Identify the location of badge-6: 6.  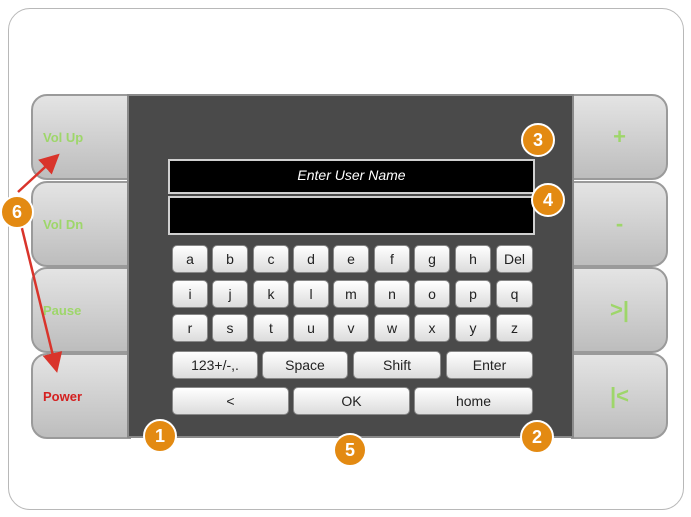
(17, 212).